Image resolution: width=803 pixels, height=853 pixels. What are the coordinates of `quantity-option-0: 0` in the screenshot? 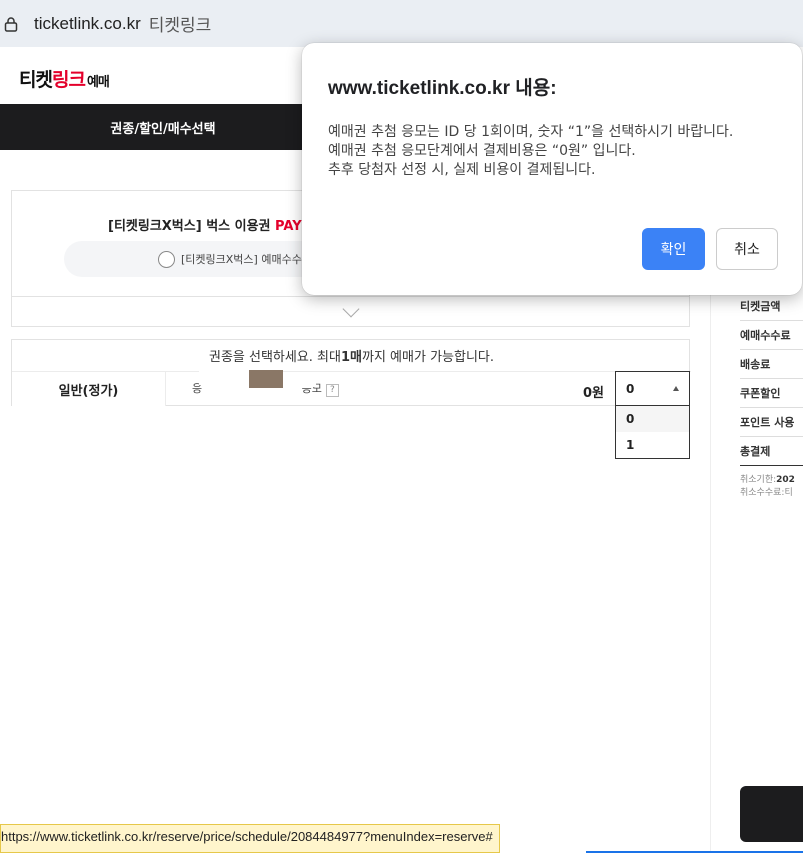 It's located at (652, 419).